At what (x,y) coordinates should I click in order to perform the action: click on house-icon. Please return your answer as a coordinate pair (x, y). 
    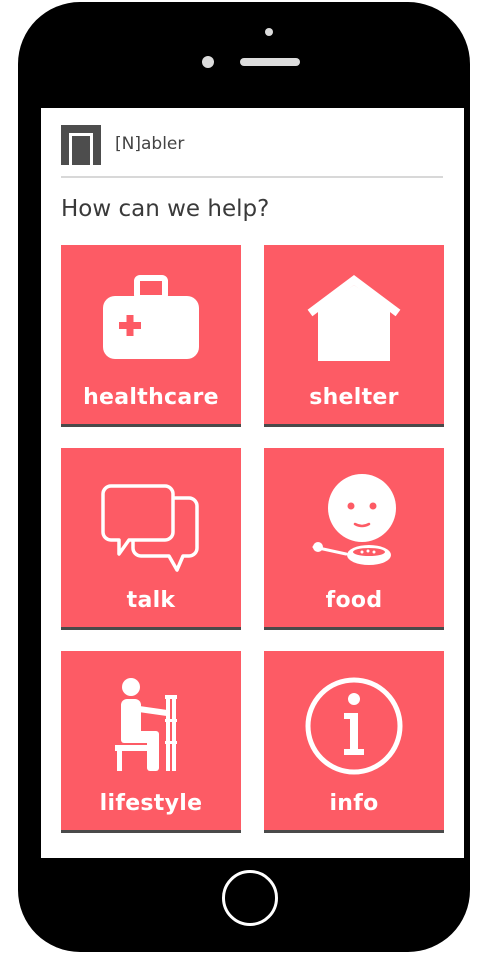
    Looking at the image, I should click on (354, 318).